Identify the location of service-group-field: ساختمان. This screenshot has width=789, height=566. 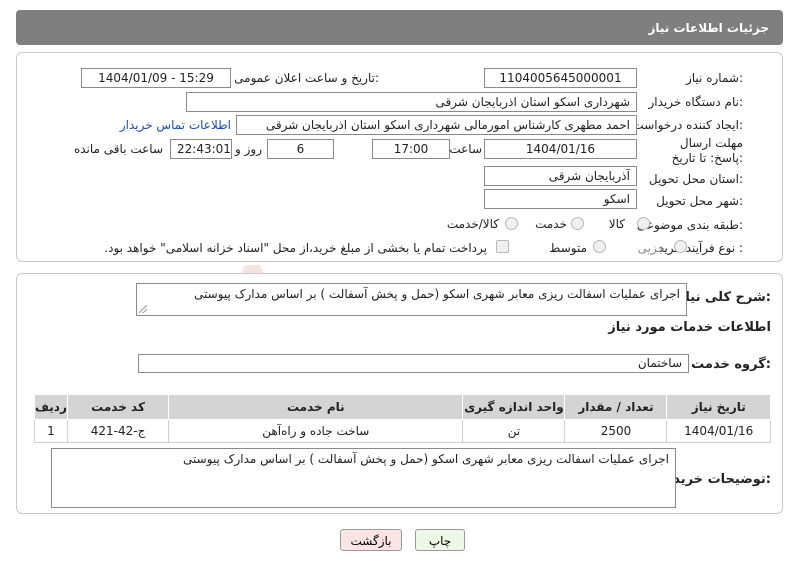
(413, 363).